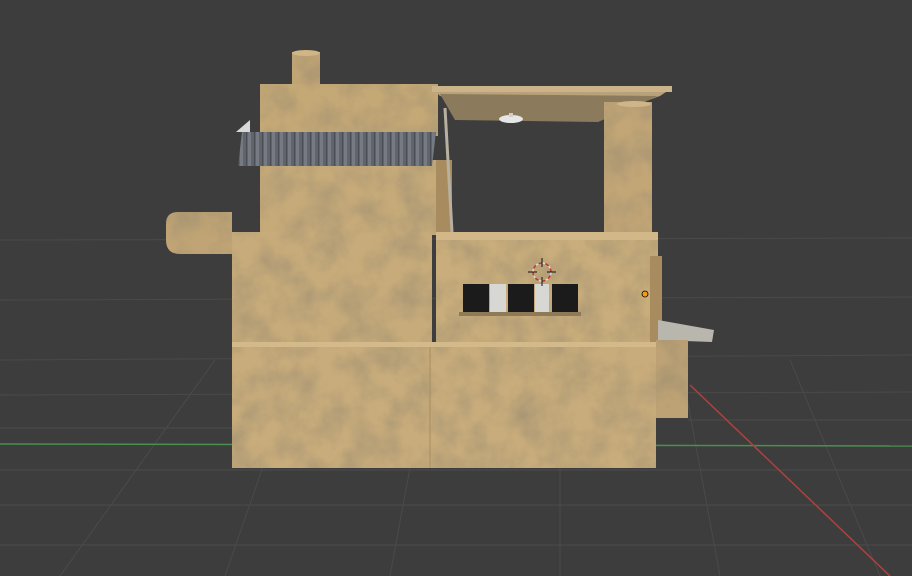 This screenshot has height=576, width=912. What do you see at coordinates (520, 314) in the screenshot?
I see `window-sill` at bounding box center [520, 314].